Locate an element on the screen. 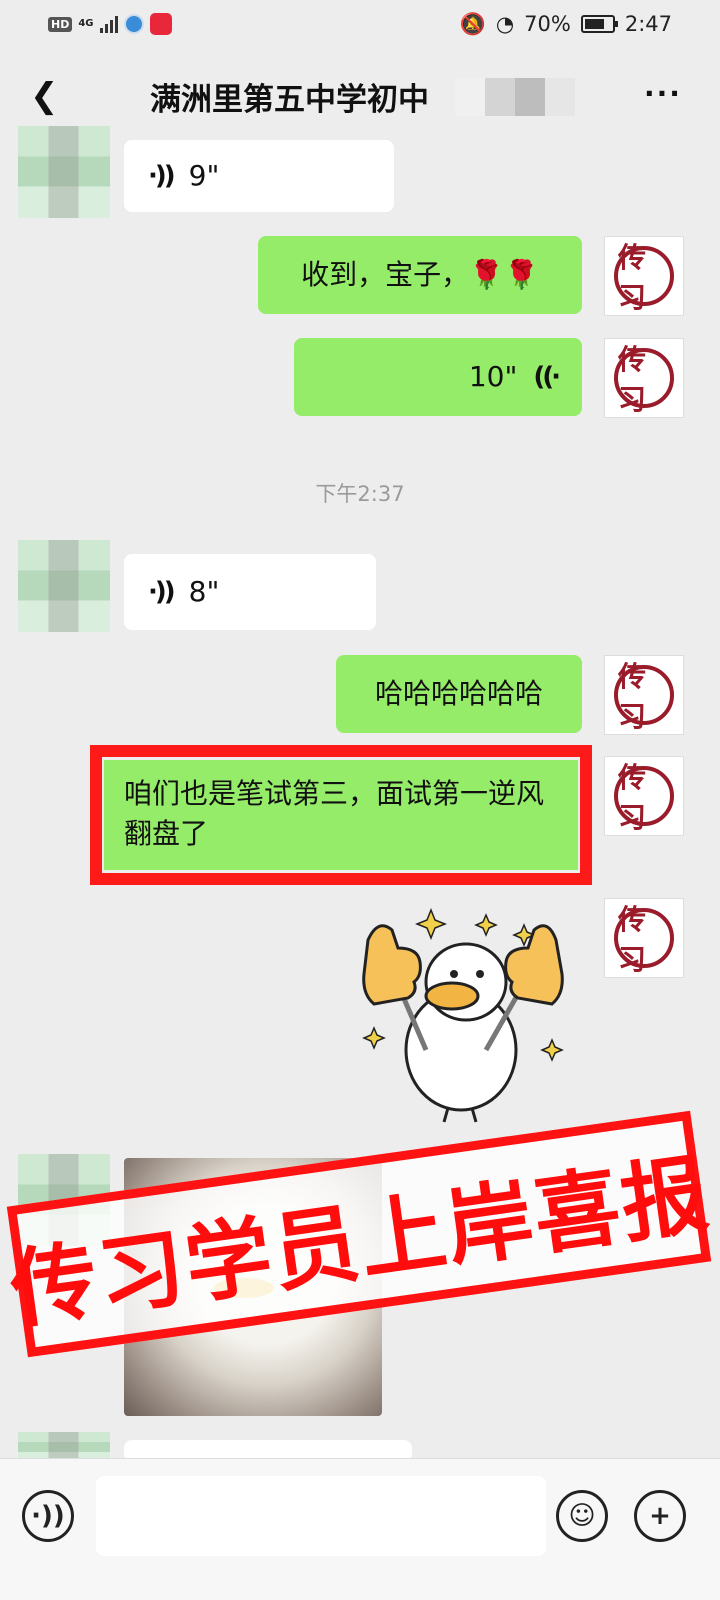 Image resolution: width=720 pixels, height=1600 pixels. emoji-icon: ☺ is located at coordinates (582, 1516).